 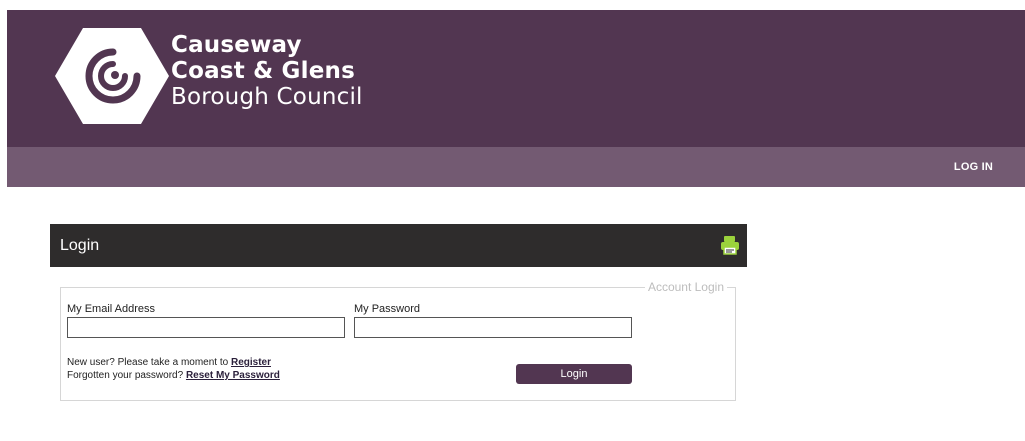 I want to click on password-label: My Password, so click(x=387, y=309).